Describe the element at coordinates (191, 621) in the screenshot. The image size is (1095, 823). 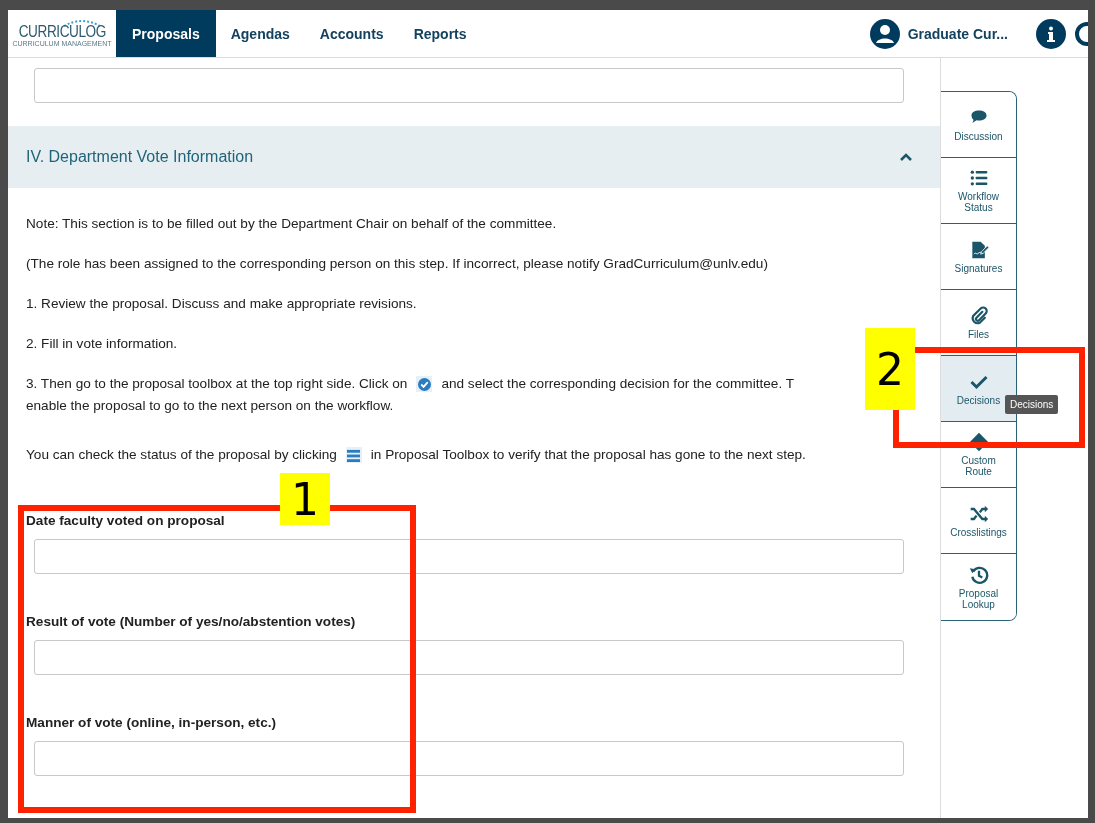
I see `field-label: Result of vote (Number of yes/no/abstention votes)` at that location.